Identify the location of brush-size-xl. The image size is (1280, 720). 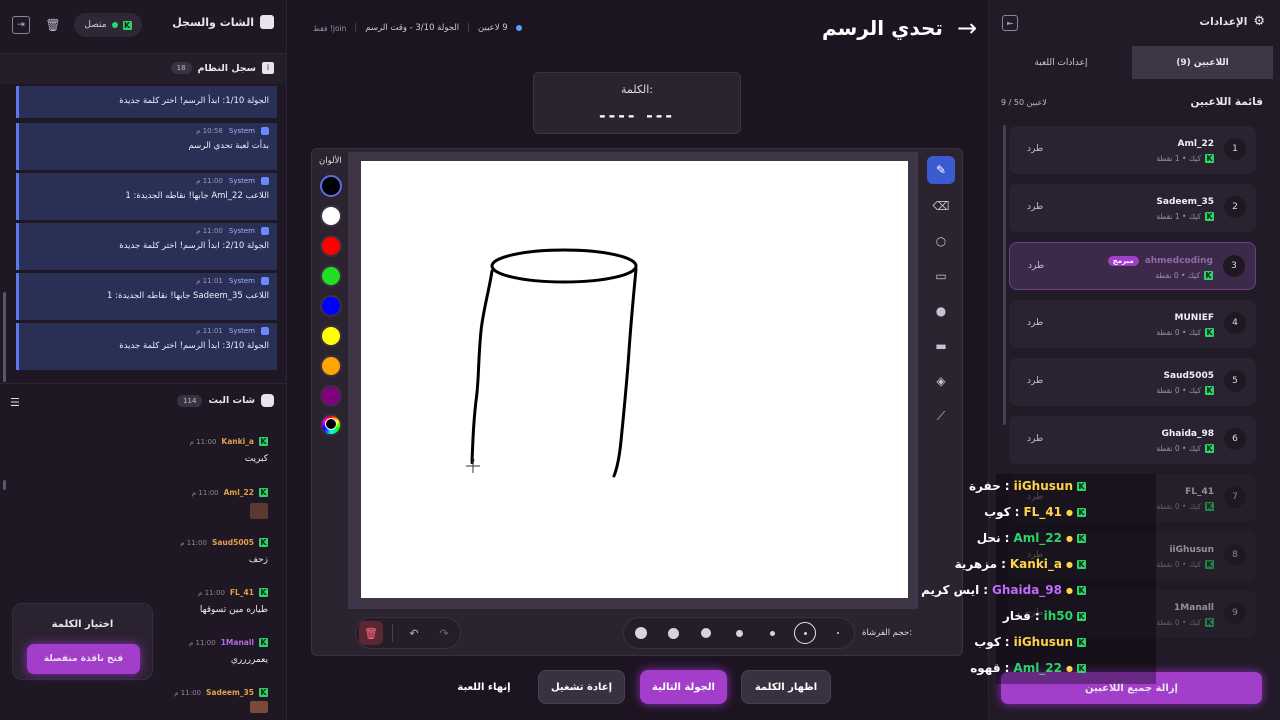
(641, 633).